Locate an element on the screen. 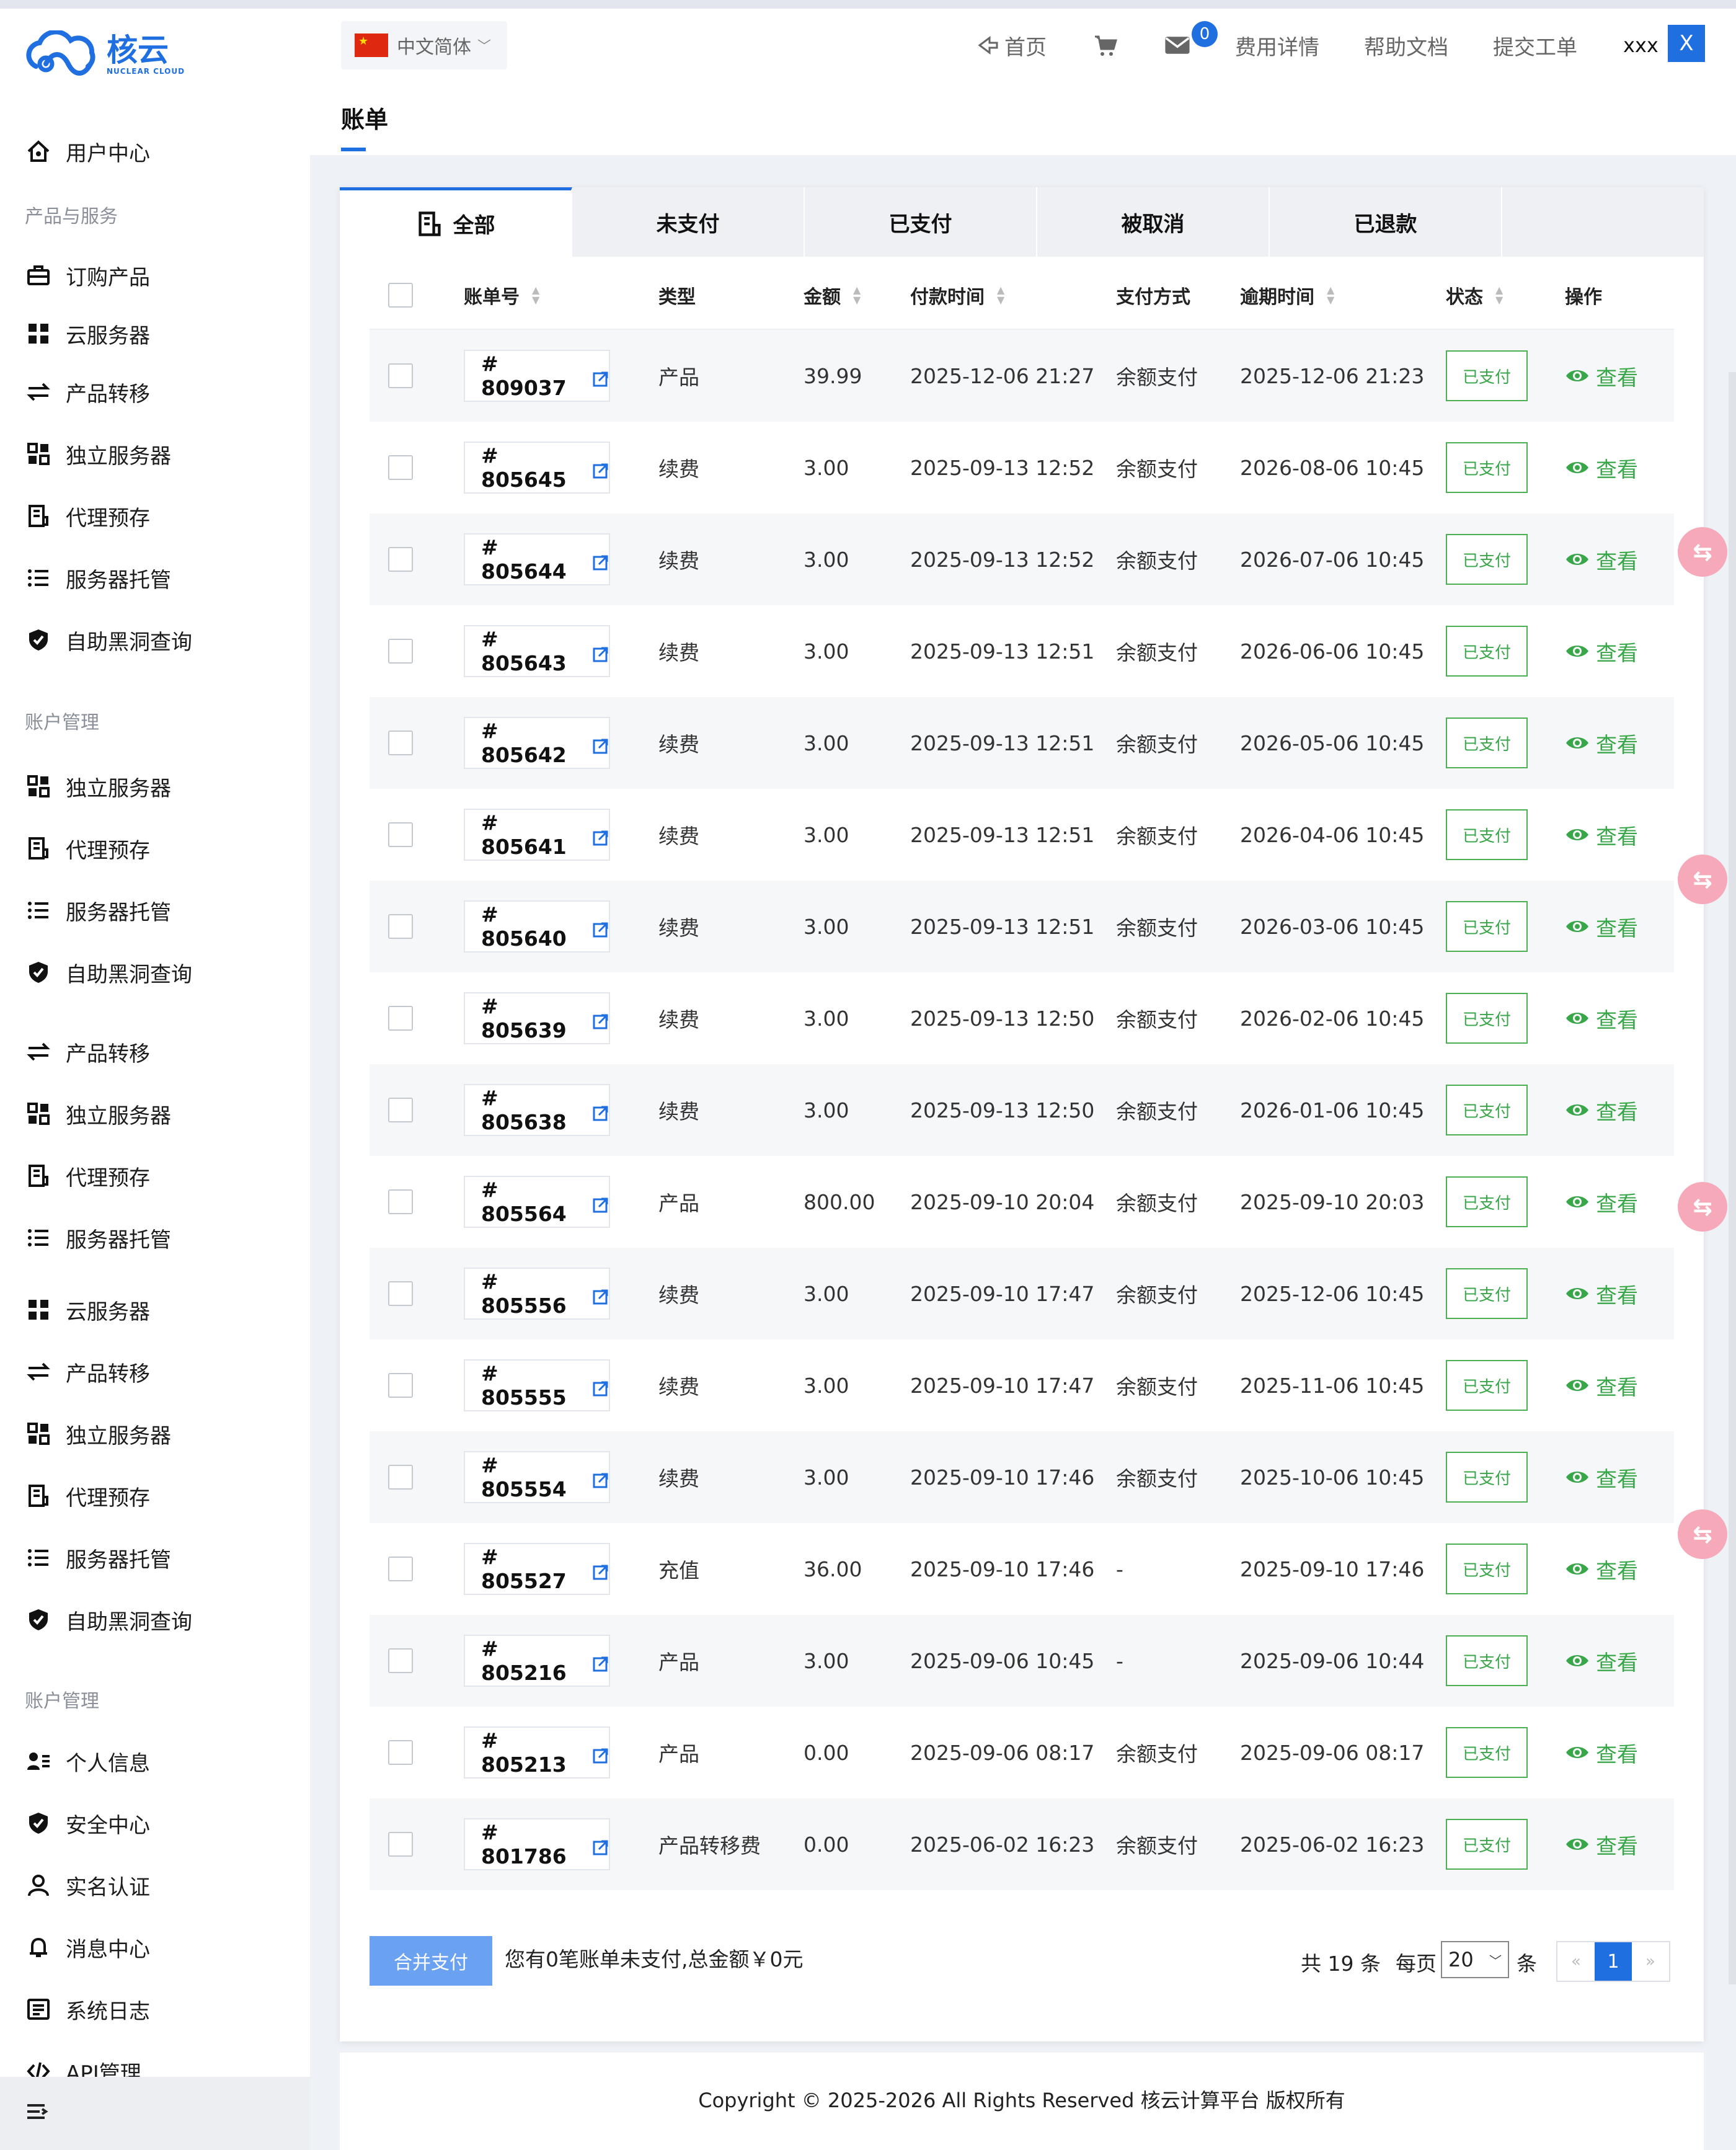  sidebar-item: 系统日志 is located at coordinates (87, 2009).